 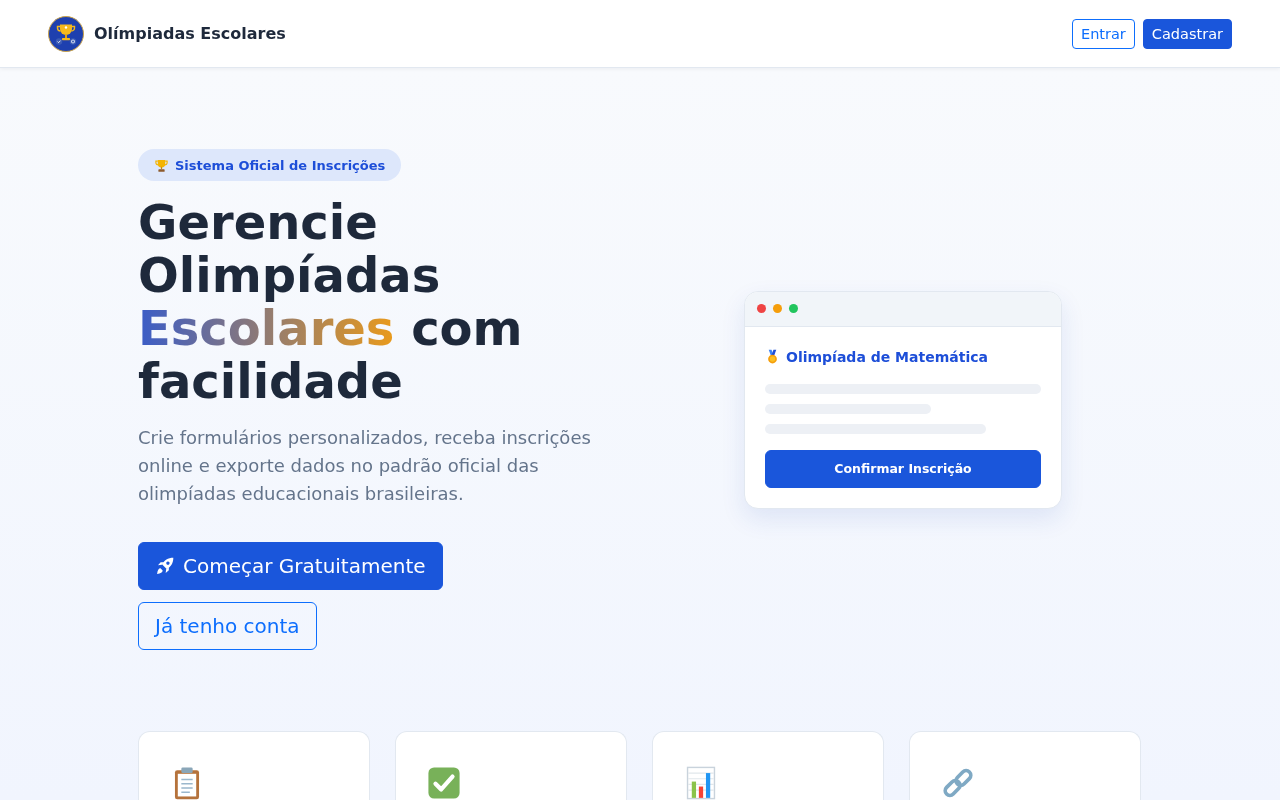 What do you see at coordinates (161, 165) in the screenshot?
I see `trophy-icon` at bounding box center [161, 165].